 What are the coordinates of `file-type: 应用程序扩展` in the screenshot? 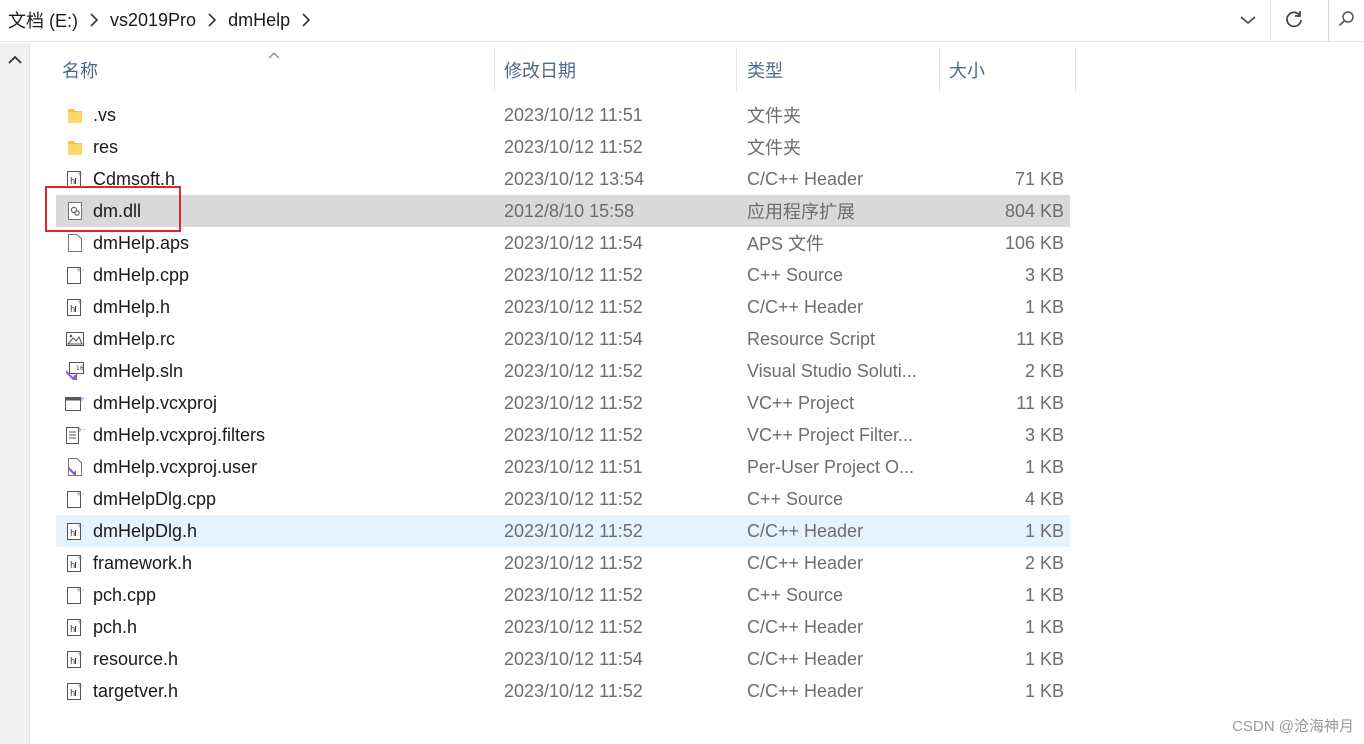 It's located at (801, 212).